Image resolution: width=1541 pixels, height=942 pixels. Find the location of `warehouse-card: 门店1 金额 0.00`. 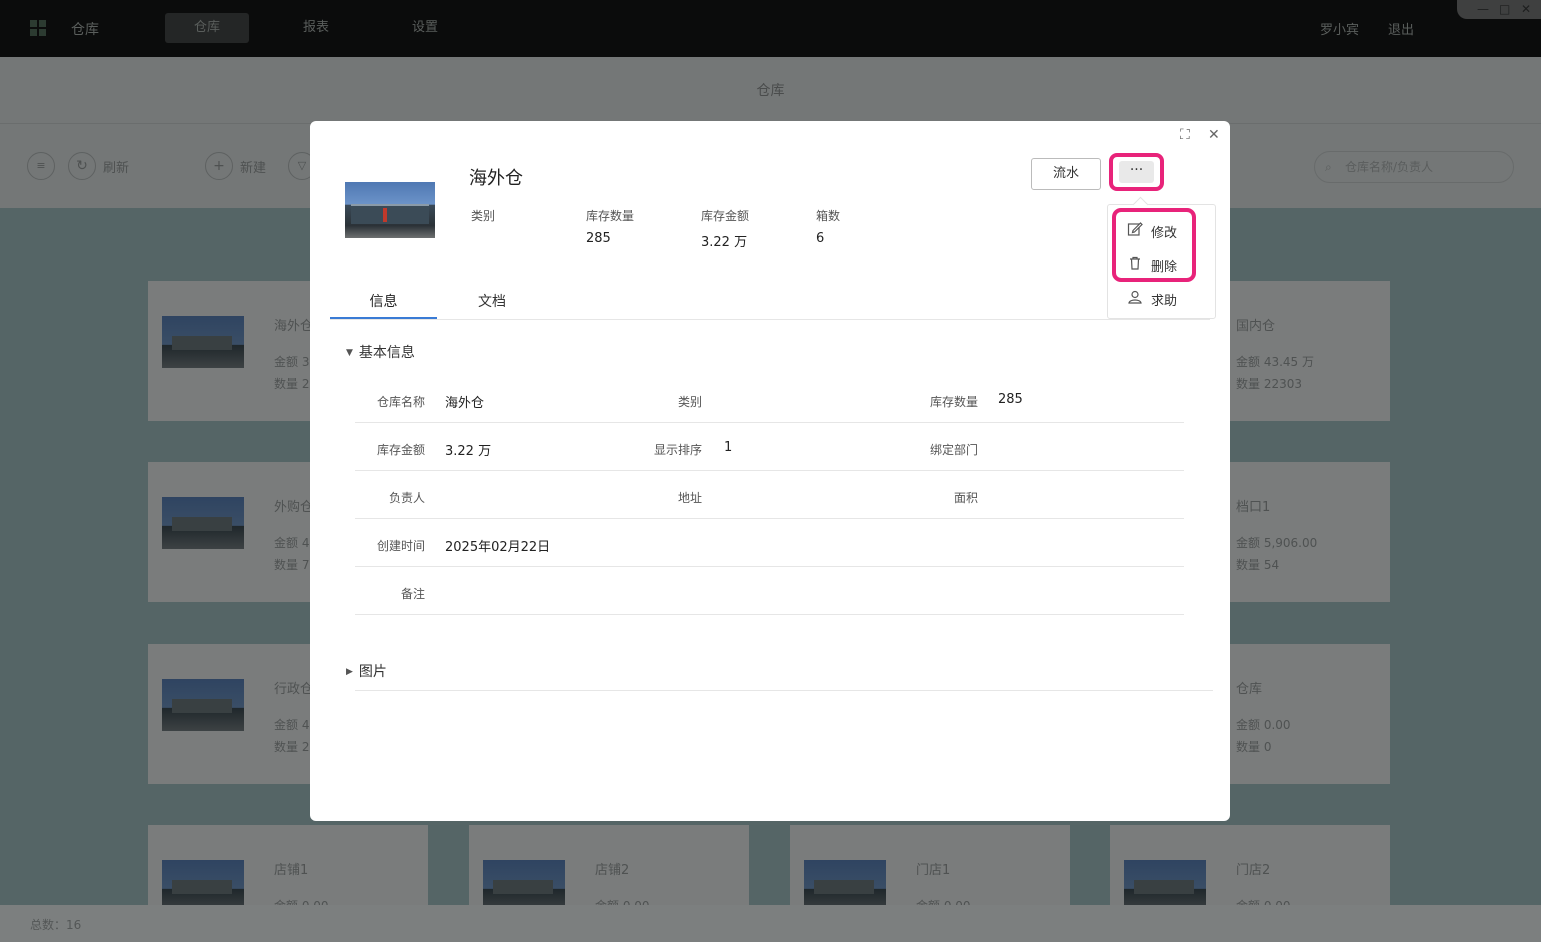

warehouse-card: 门店1 金额 0.00 is located at coordinates (930, 869).